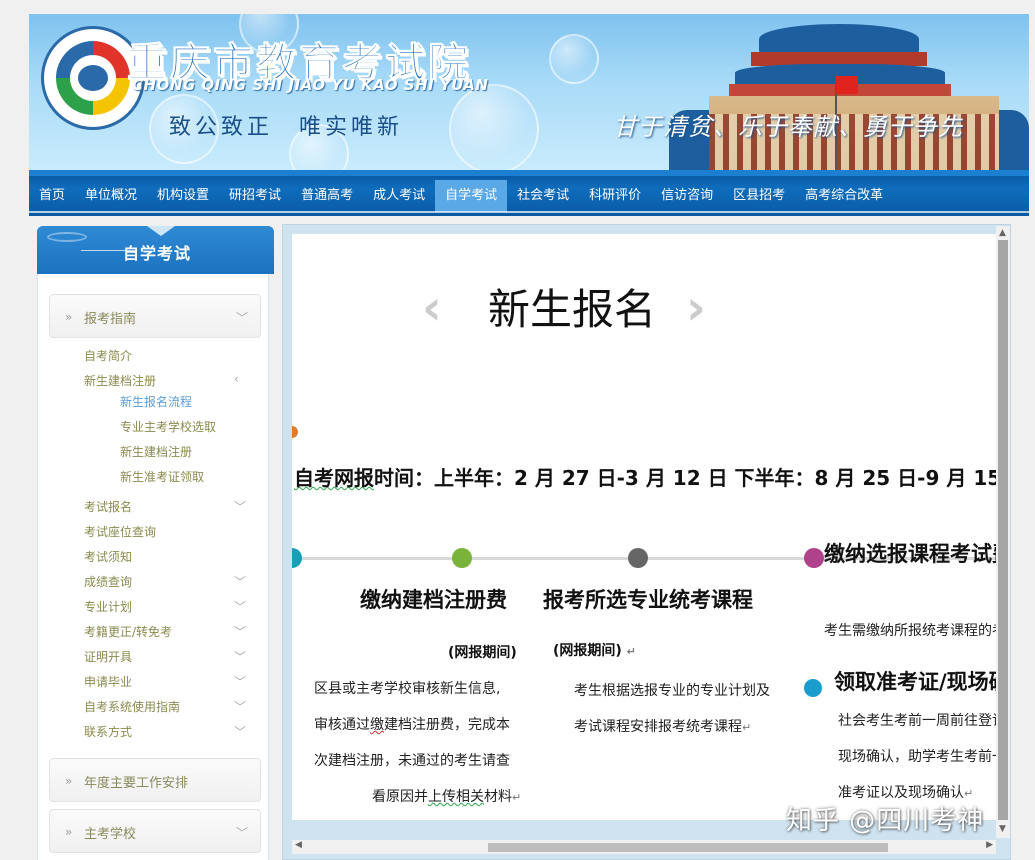  Describe the element at coordinates (136, 783) in the screenshot. I see `sidebar-group-label: 年度主要工作安排` at that location.